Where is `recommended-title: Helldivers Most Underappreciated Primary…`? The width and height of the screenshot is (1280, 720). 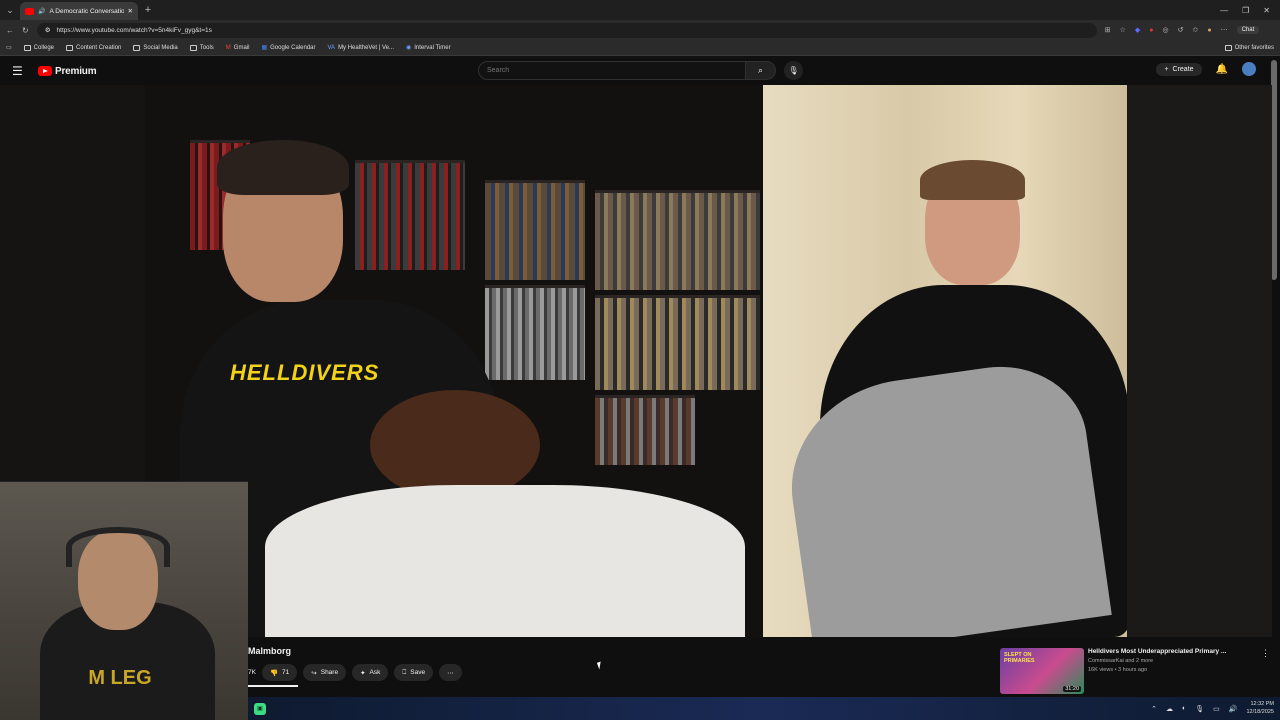
recommended-title: Helldivers Most Underappreciated Primary… is located at coordinates (1172, 652).